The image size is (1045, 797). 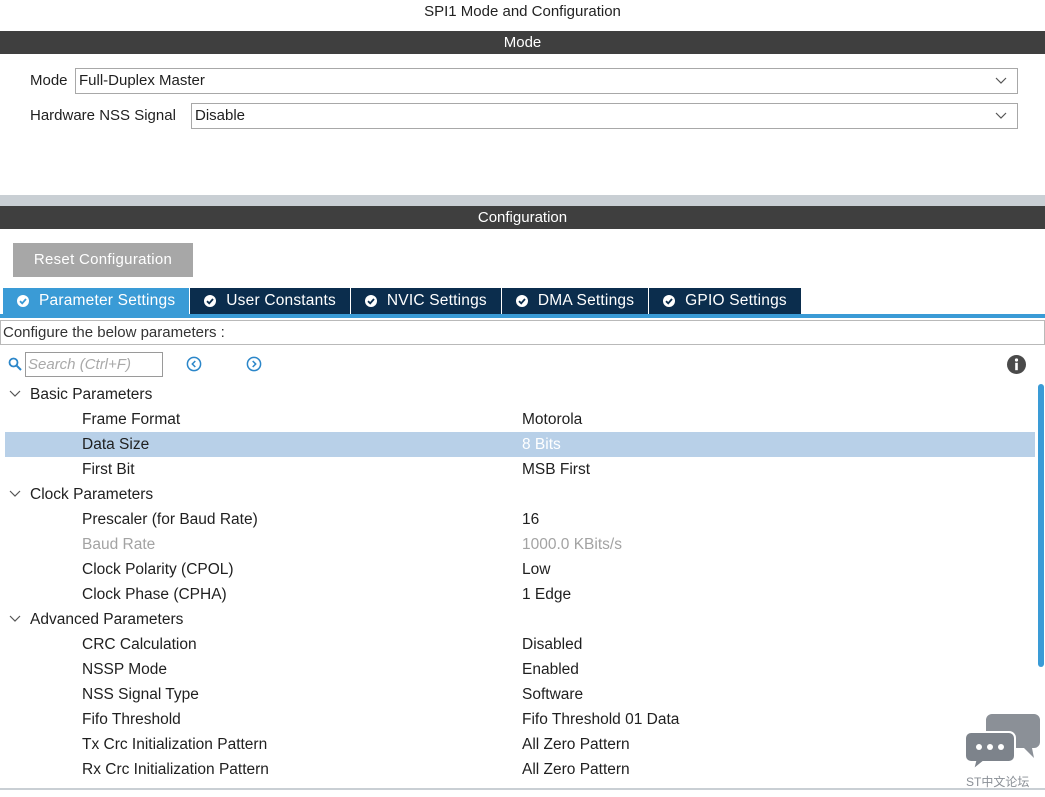 What do you see at coordinates (522, 42) in the screenshot?
I see `mode-section-header: Mode` at bounding box center [522, 42].